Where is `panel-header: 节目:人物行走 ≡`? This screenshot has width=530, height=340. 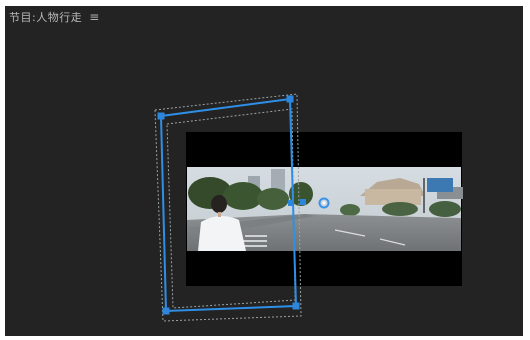
panel-header: 节目:人物行走 ≡ is located at coordinates (264, 17).